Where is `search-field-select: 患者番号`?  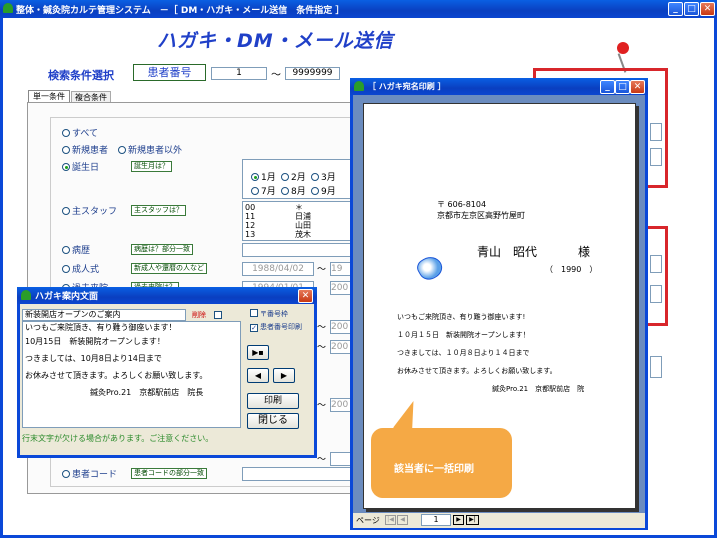
search-field-select: 患者番号 is located at coordinates (169, 72).